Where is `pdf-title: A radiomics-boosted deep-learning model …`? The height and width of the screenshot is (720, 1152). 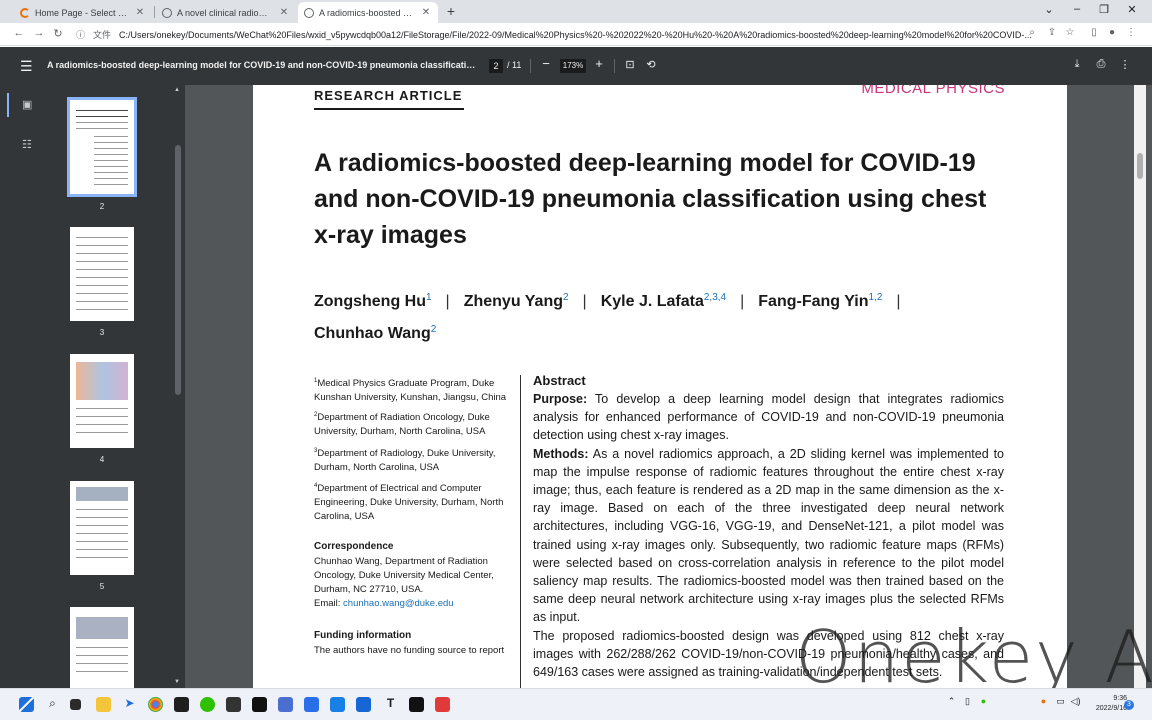
pdf-title: A radiomics-boosted deep-learning model … is located at coordinates (263, 65).